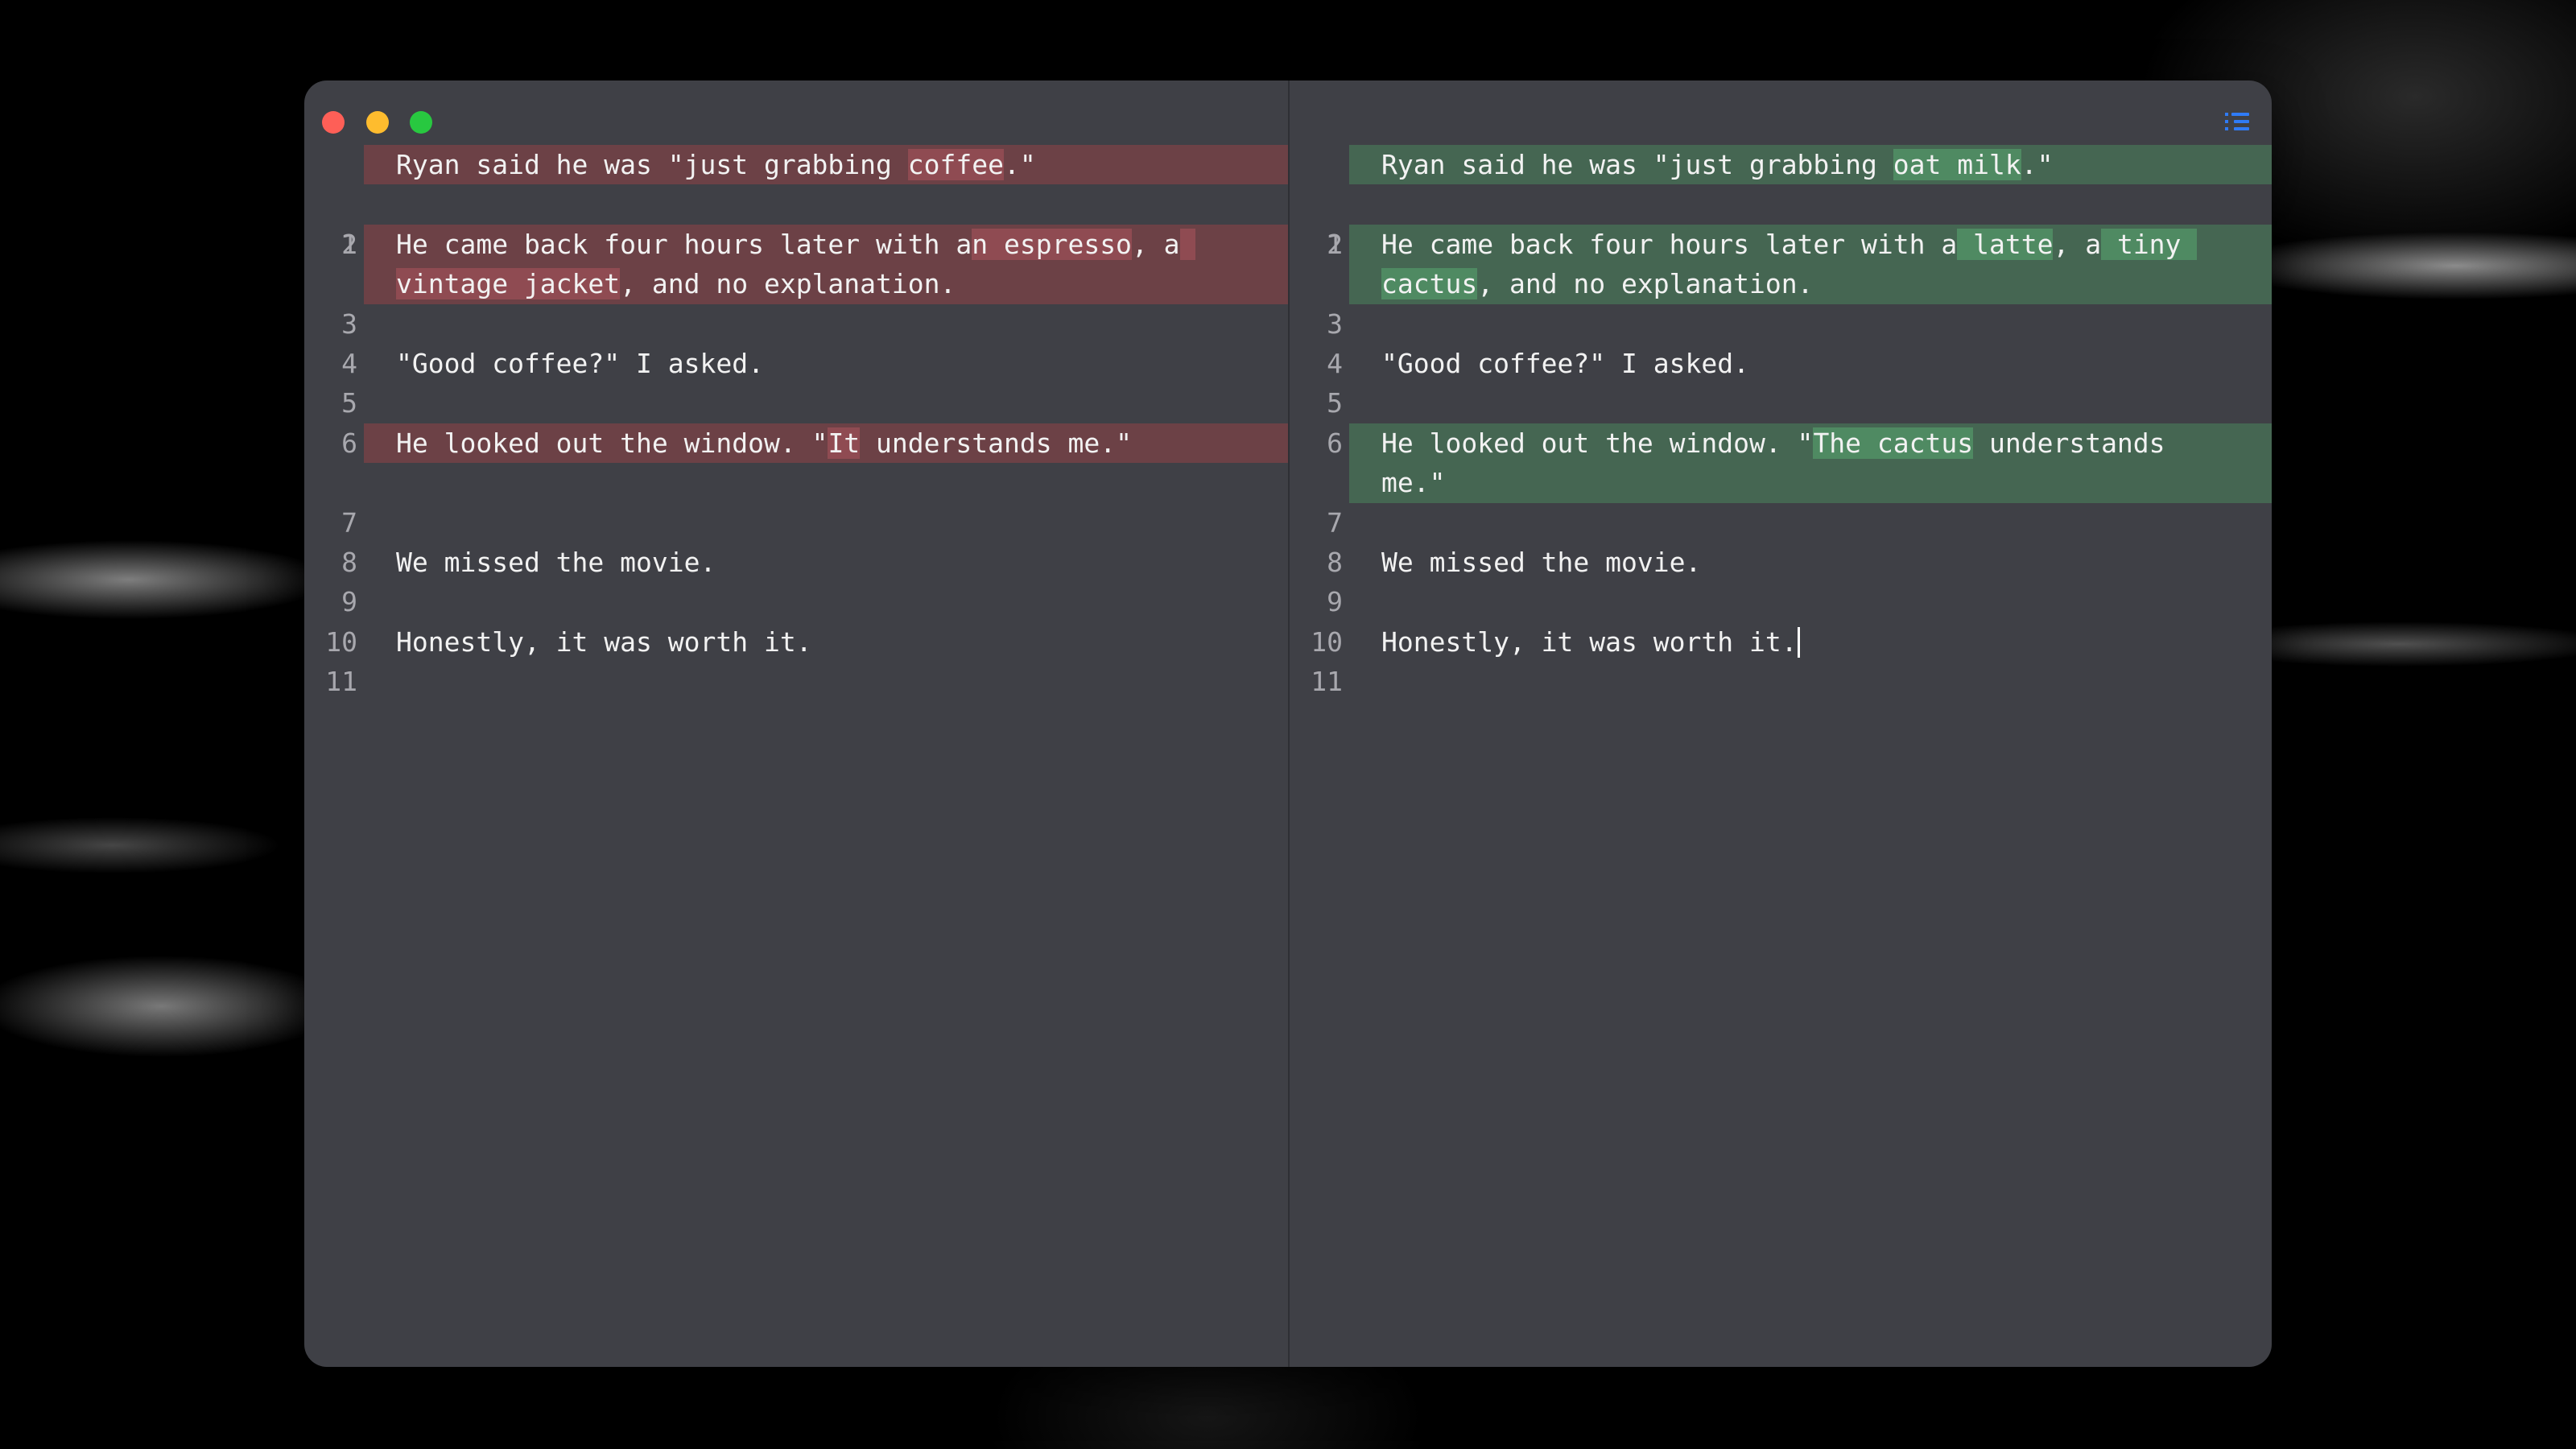 This screenshot has width=2576, height=1449. Describe the element at coordinates (844, 443) in the screenshot. I see `deleted-text: It` at that location.